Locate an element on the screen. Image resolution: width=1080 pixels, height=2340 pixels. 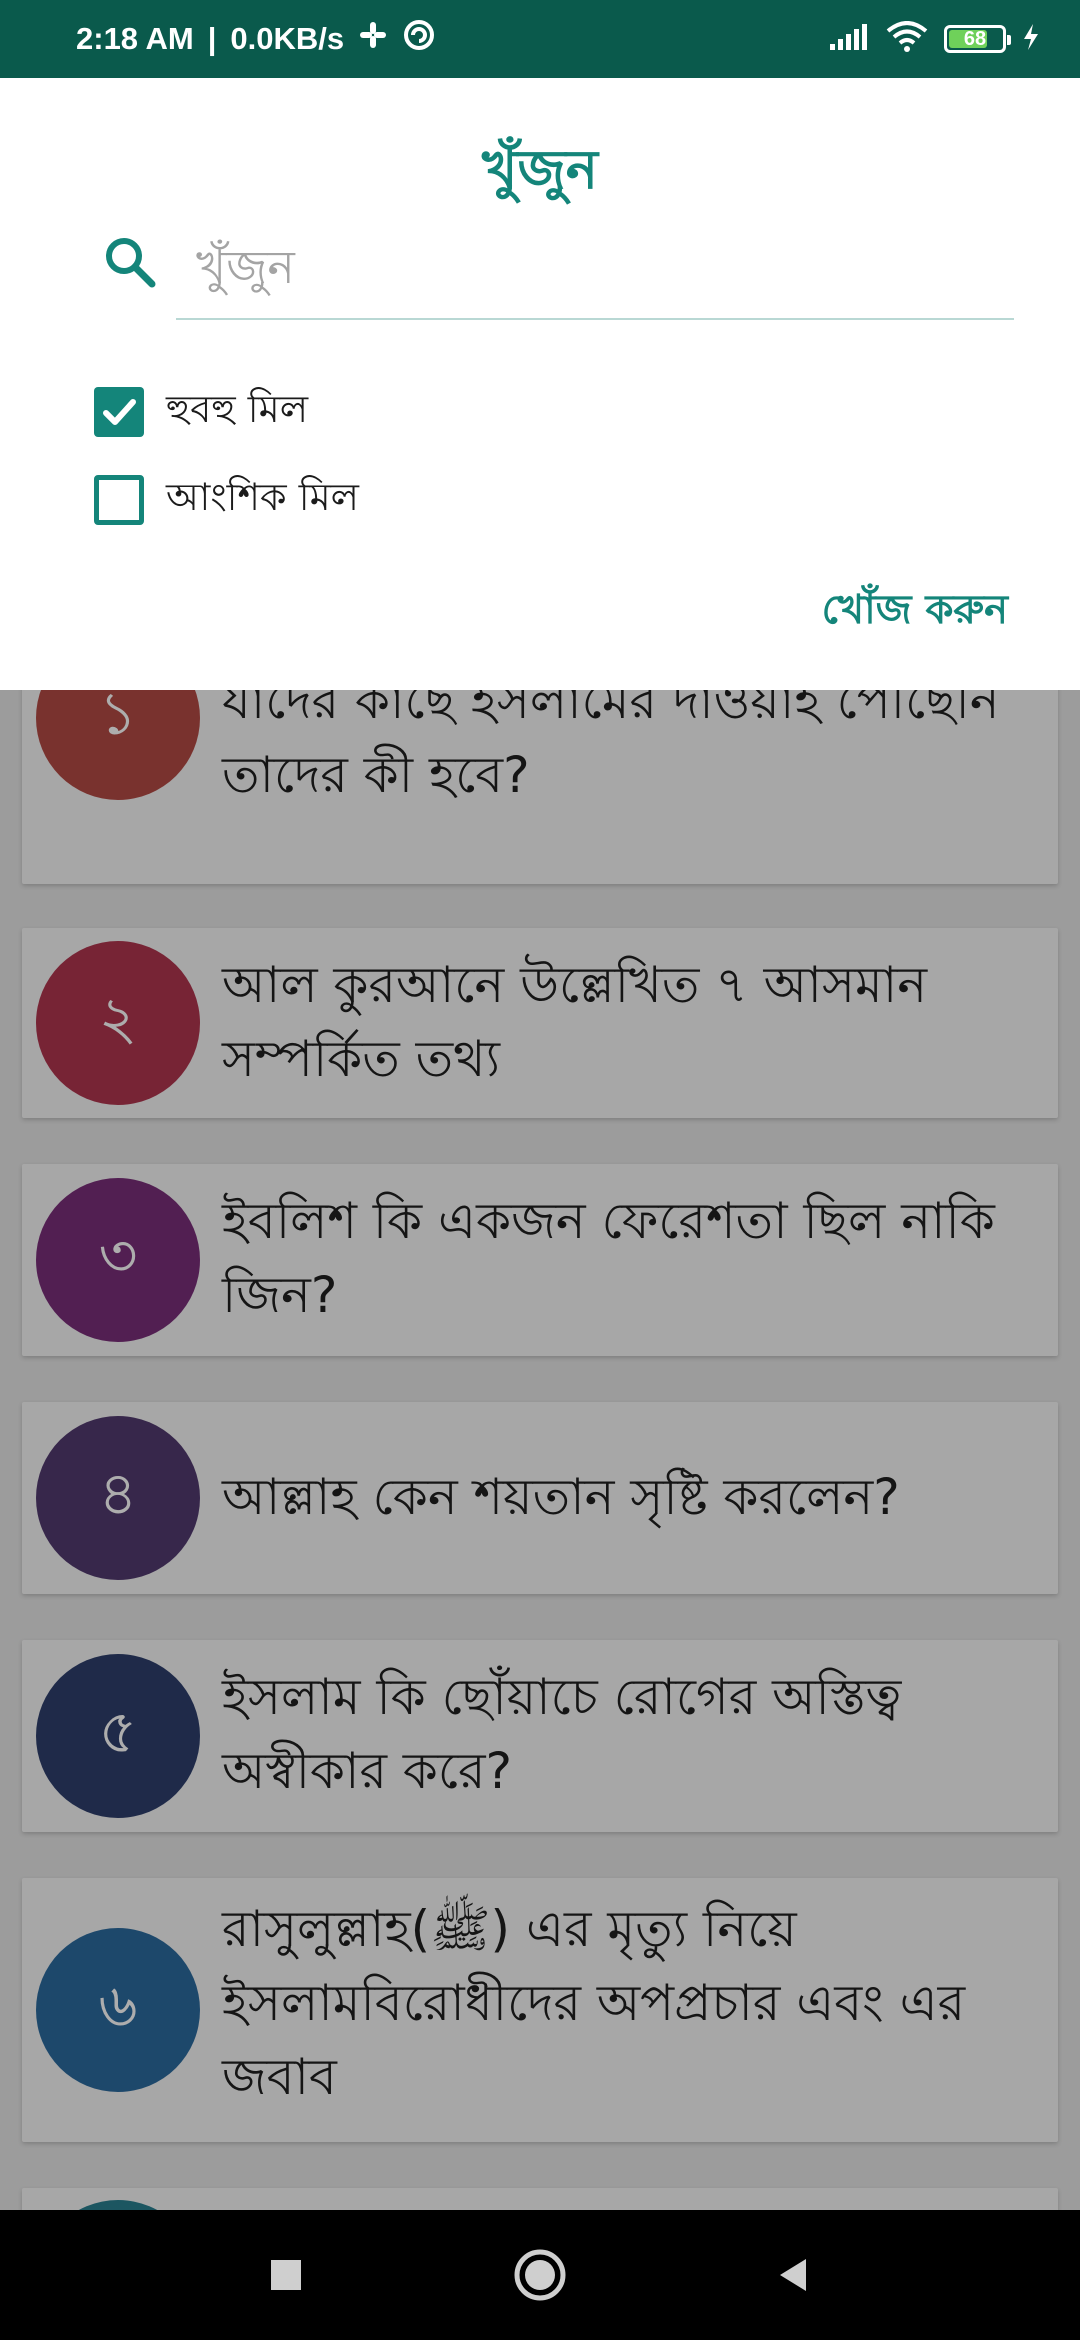
partial-match-option: আংশিক মিল is located at coordinates (226, 500).